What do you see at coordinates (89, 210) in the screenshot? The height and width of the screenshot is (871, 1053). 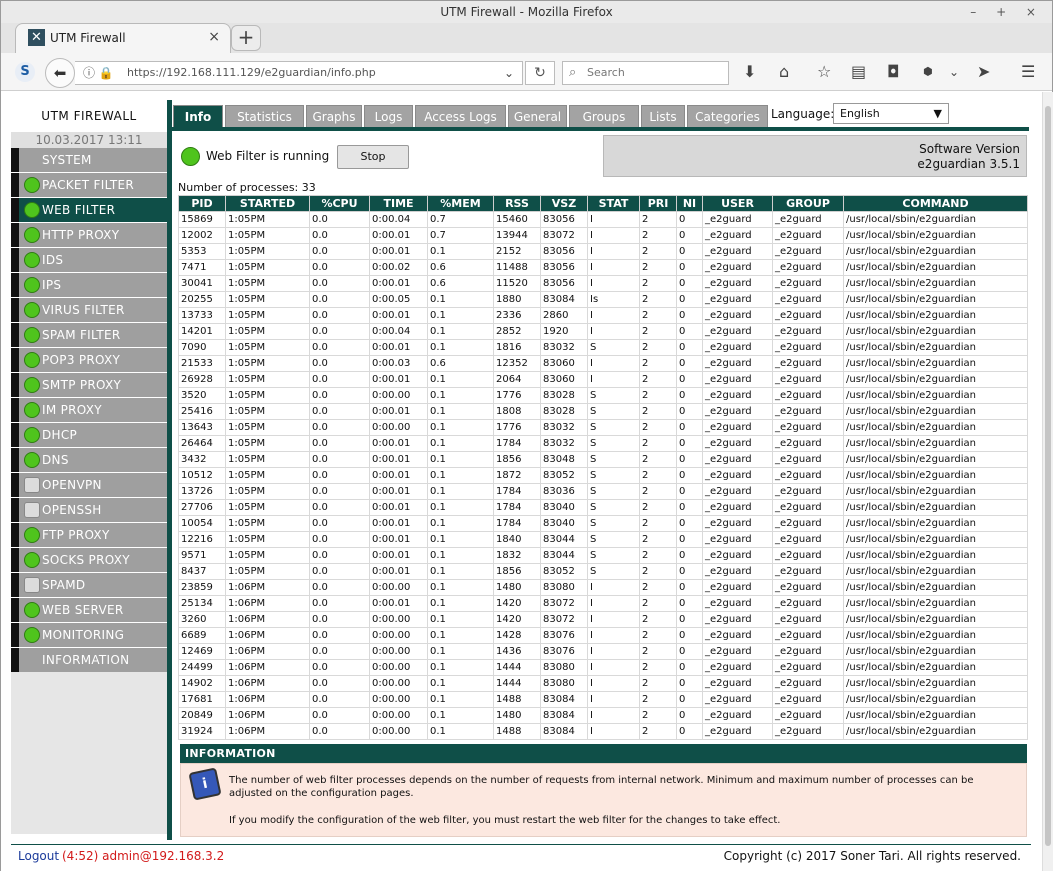 I see `sidebar-item-web-filter: WEB FILTER` at bounding box center [89, 210].